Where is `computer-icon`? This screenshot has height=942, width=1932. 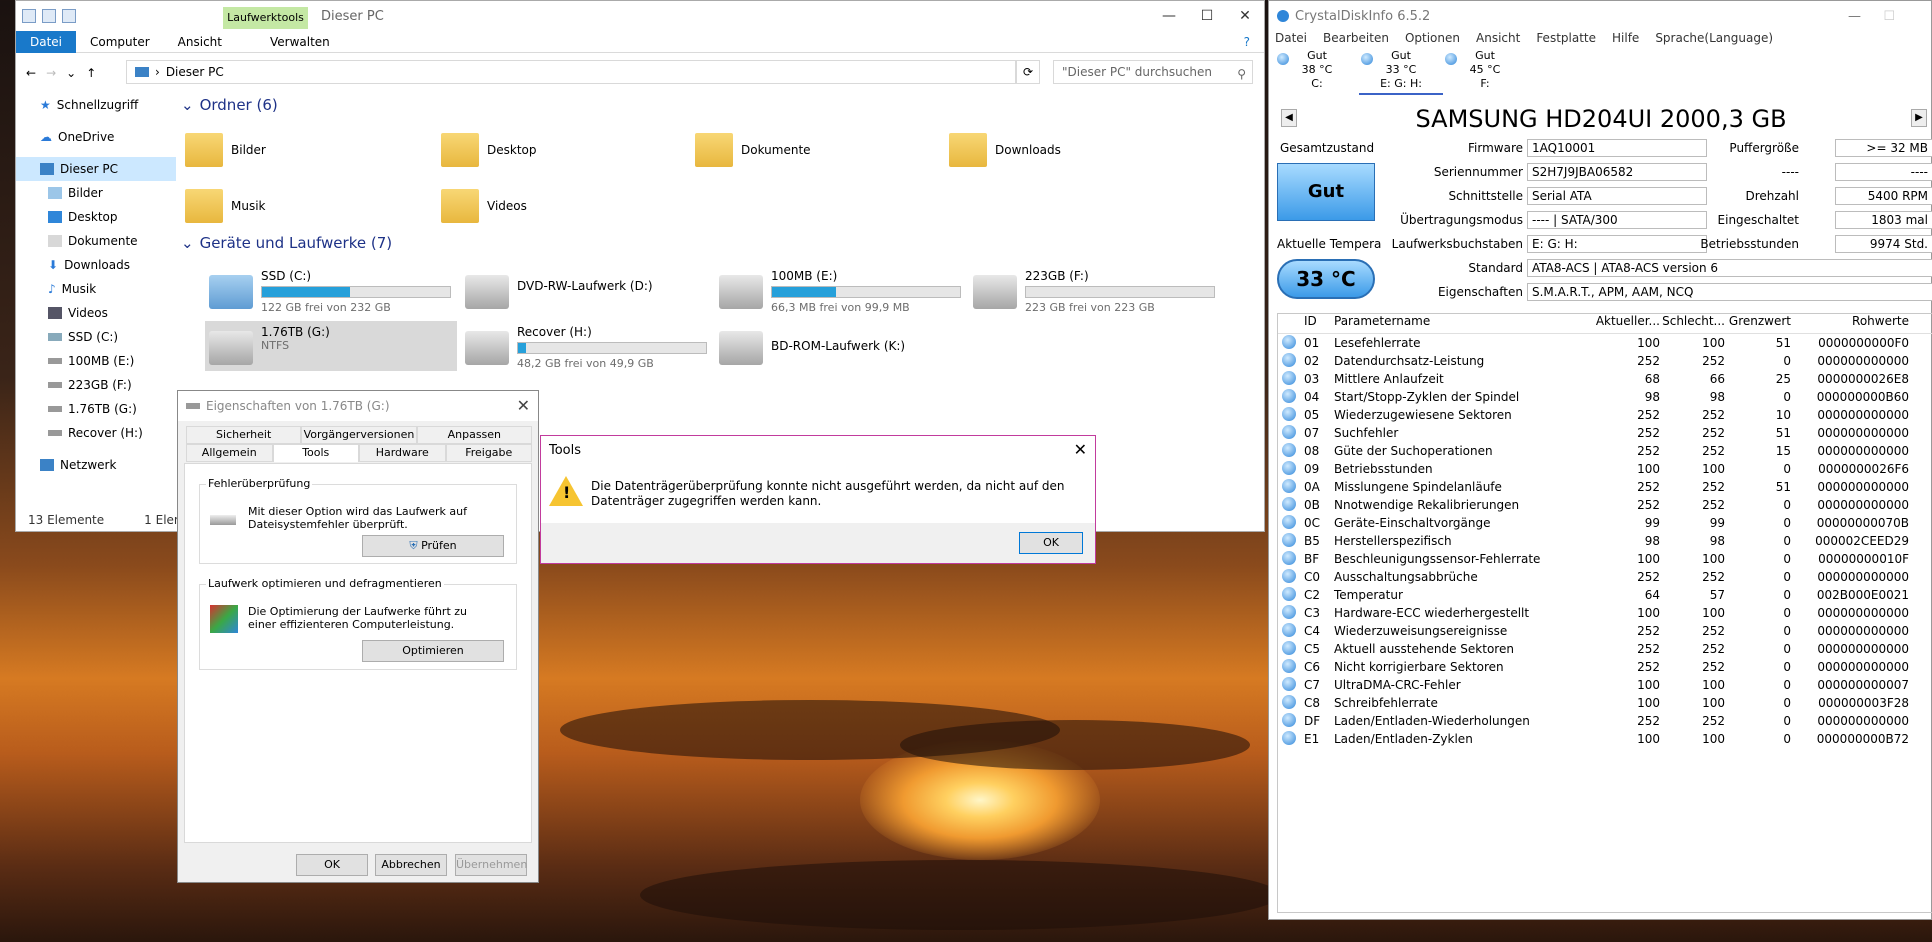 computer-icon is located at coordinates (29, 16).